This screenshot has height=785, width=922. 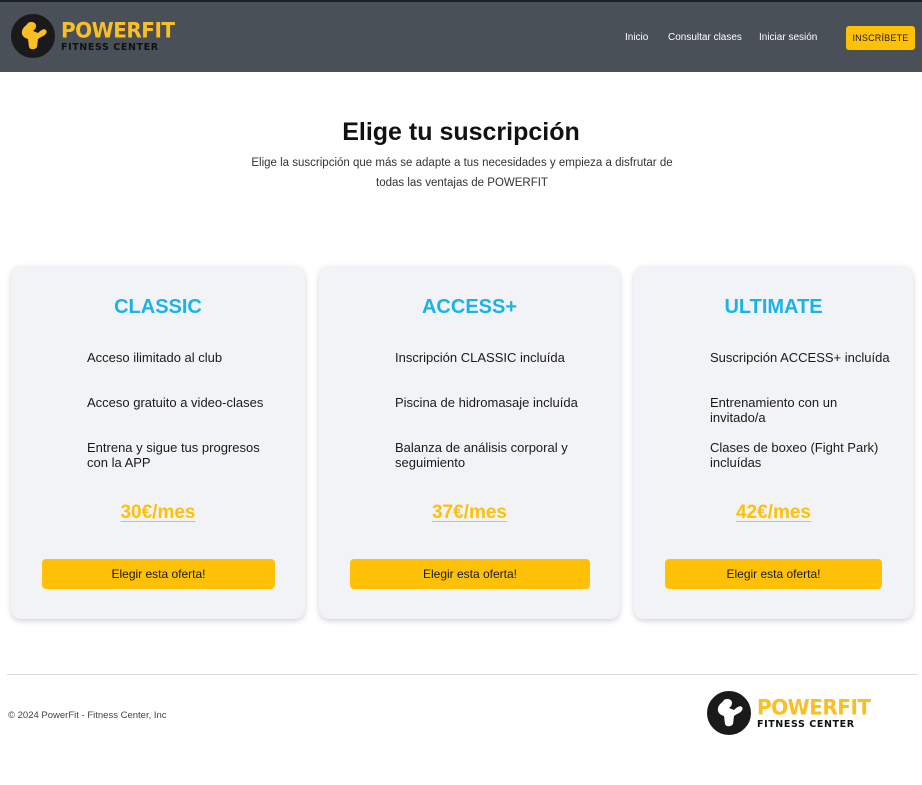 What do you see at coordinates (773, 307) in the screenshot?
I see `plan-title: ULTIMATE` at bounding box center [773, 307].